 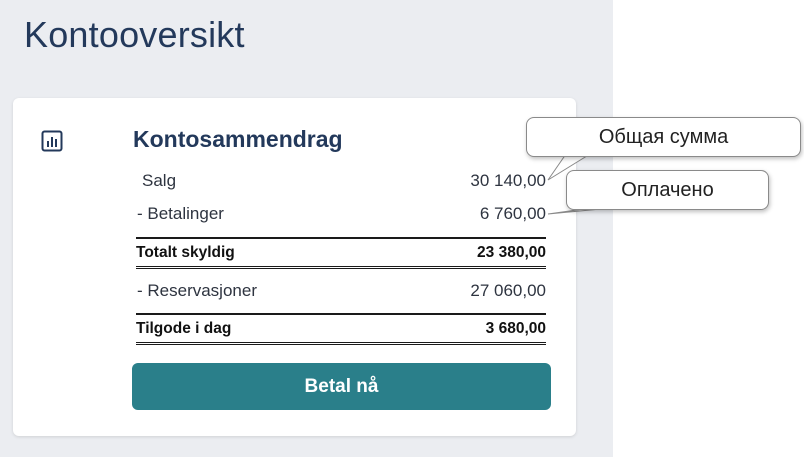 What do you see at coordinates (134, 34) in the screenshot?
I see `page-title: Kontooversikt` at bounding box center [134, 34].